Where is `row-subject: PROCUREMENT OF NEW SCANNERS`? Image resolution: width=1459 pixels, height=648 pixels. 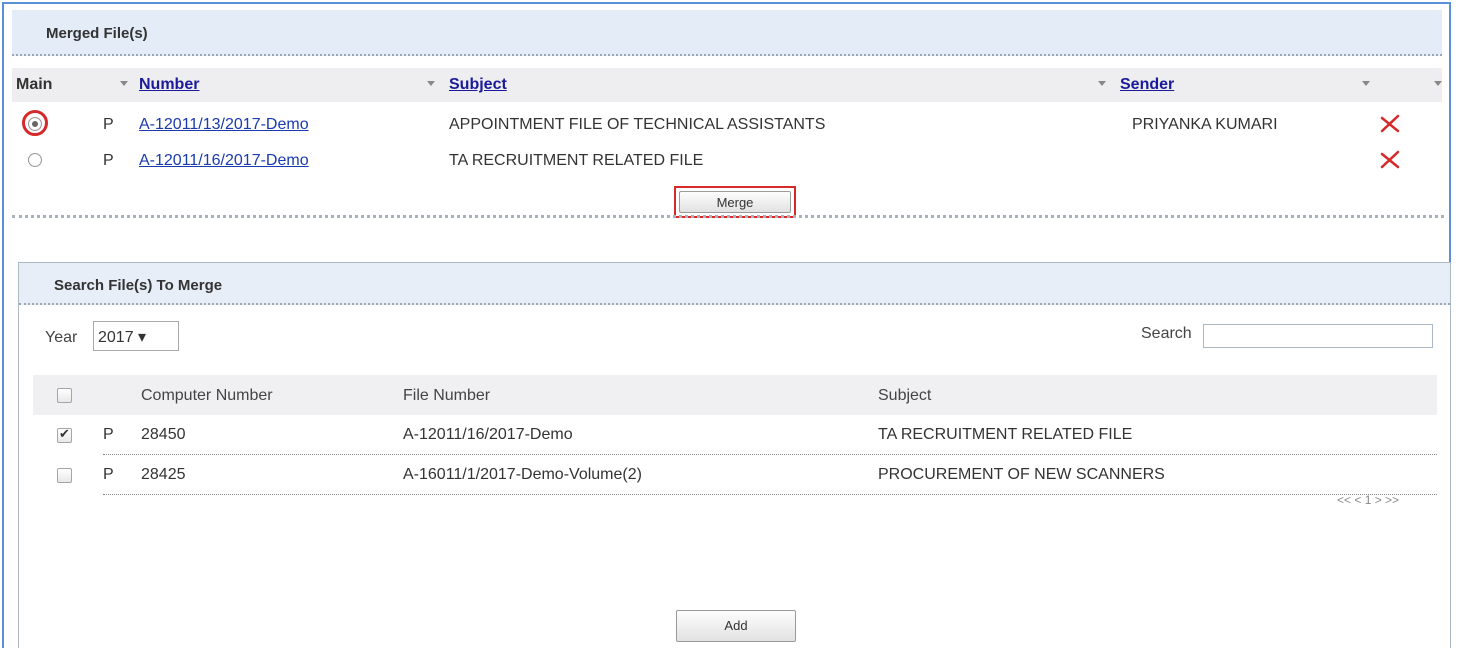
row-subject: PROCUREMENT OF NEW SCANNERS is located at coordinates (1021, 474).